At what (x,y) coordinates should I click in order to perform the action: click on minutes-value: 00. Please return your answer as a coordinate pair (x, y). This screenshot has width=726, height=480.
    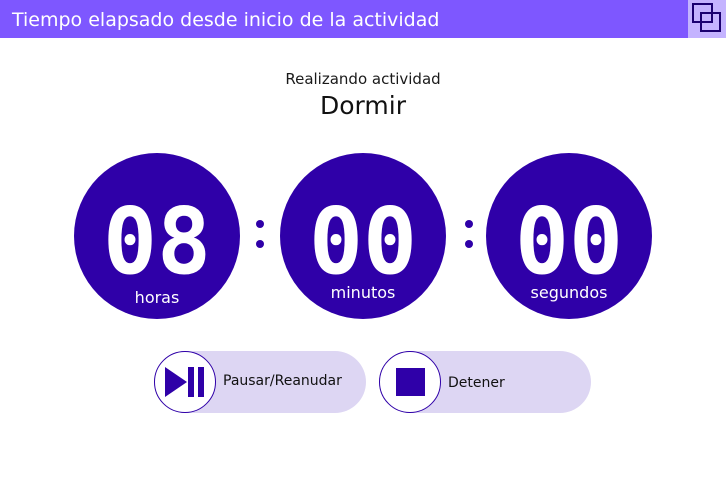
    Looking at the image, I should click on (363, 241).